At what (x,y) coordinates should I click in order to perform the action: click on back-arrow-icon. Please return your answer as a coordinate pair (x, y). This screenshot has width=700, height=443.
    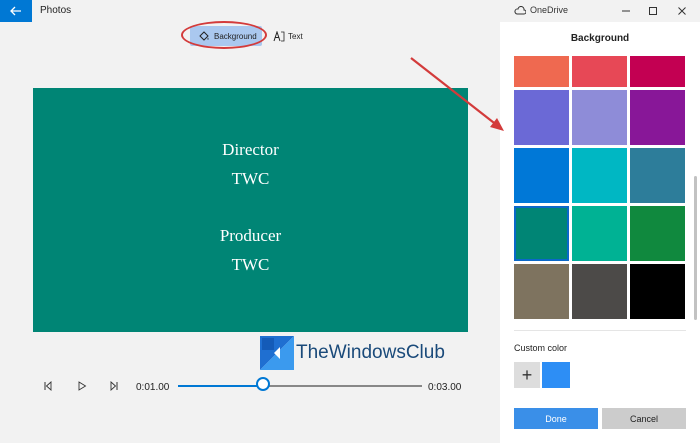
    Looking at the image, I should click on (15, 11).